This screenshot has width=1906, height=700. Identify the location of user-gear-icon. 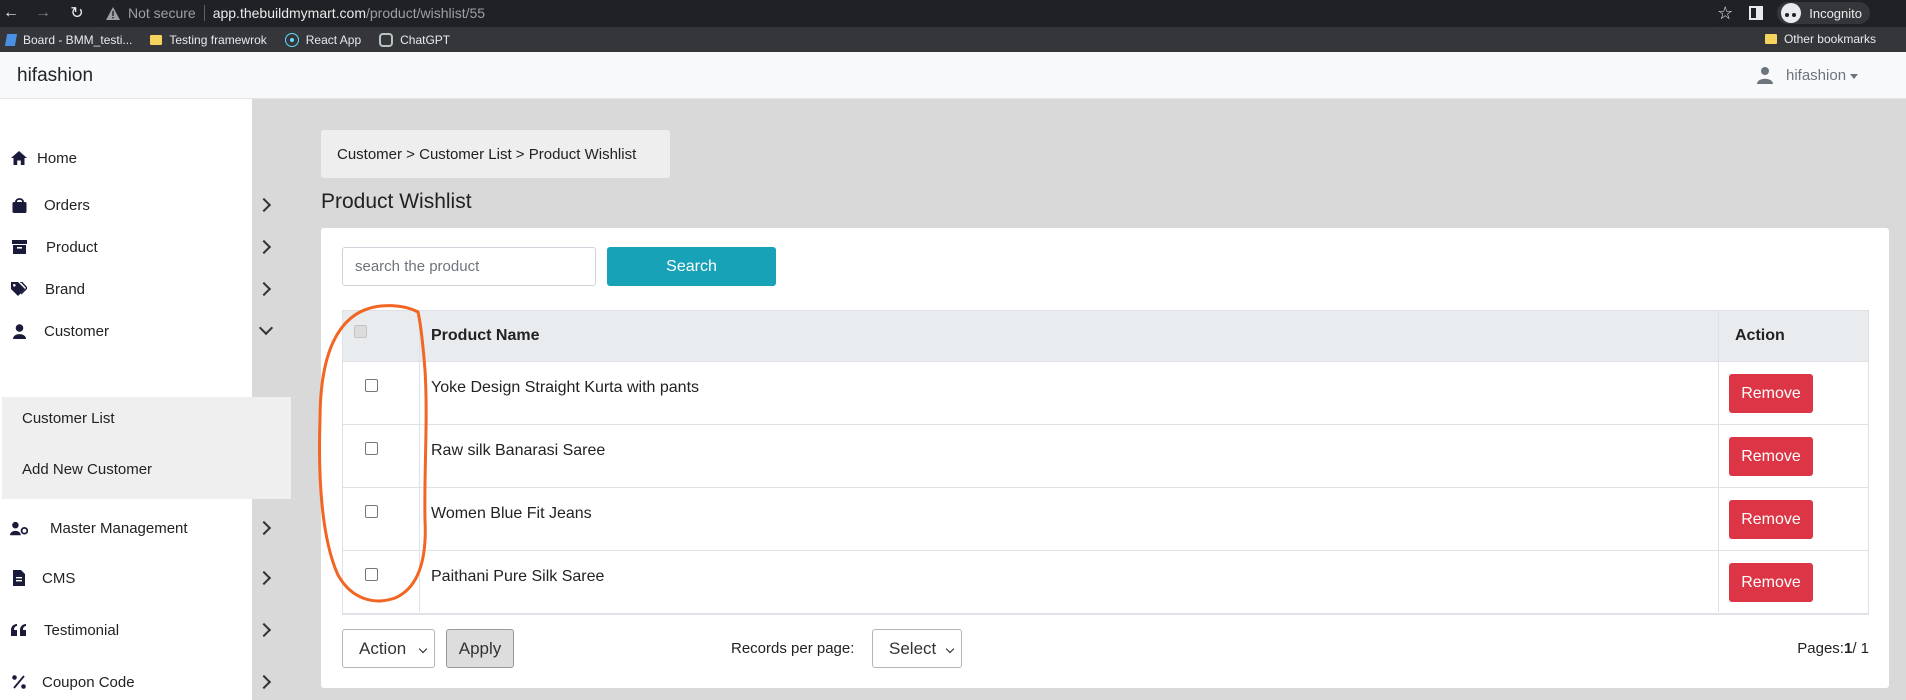
(19, 528).